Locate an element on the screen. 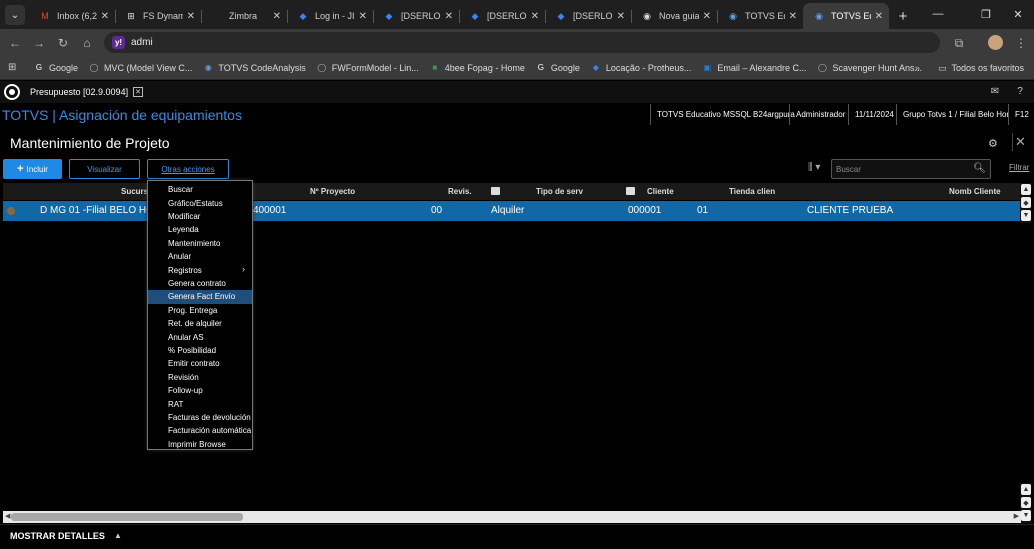 The height and width of the screenshot is (549, 1034). profile-avatar is located at coordinates (995, 42).